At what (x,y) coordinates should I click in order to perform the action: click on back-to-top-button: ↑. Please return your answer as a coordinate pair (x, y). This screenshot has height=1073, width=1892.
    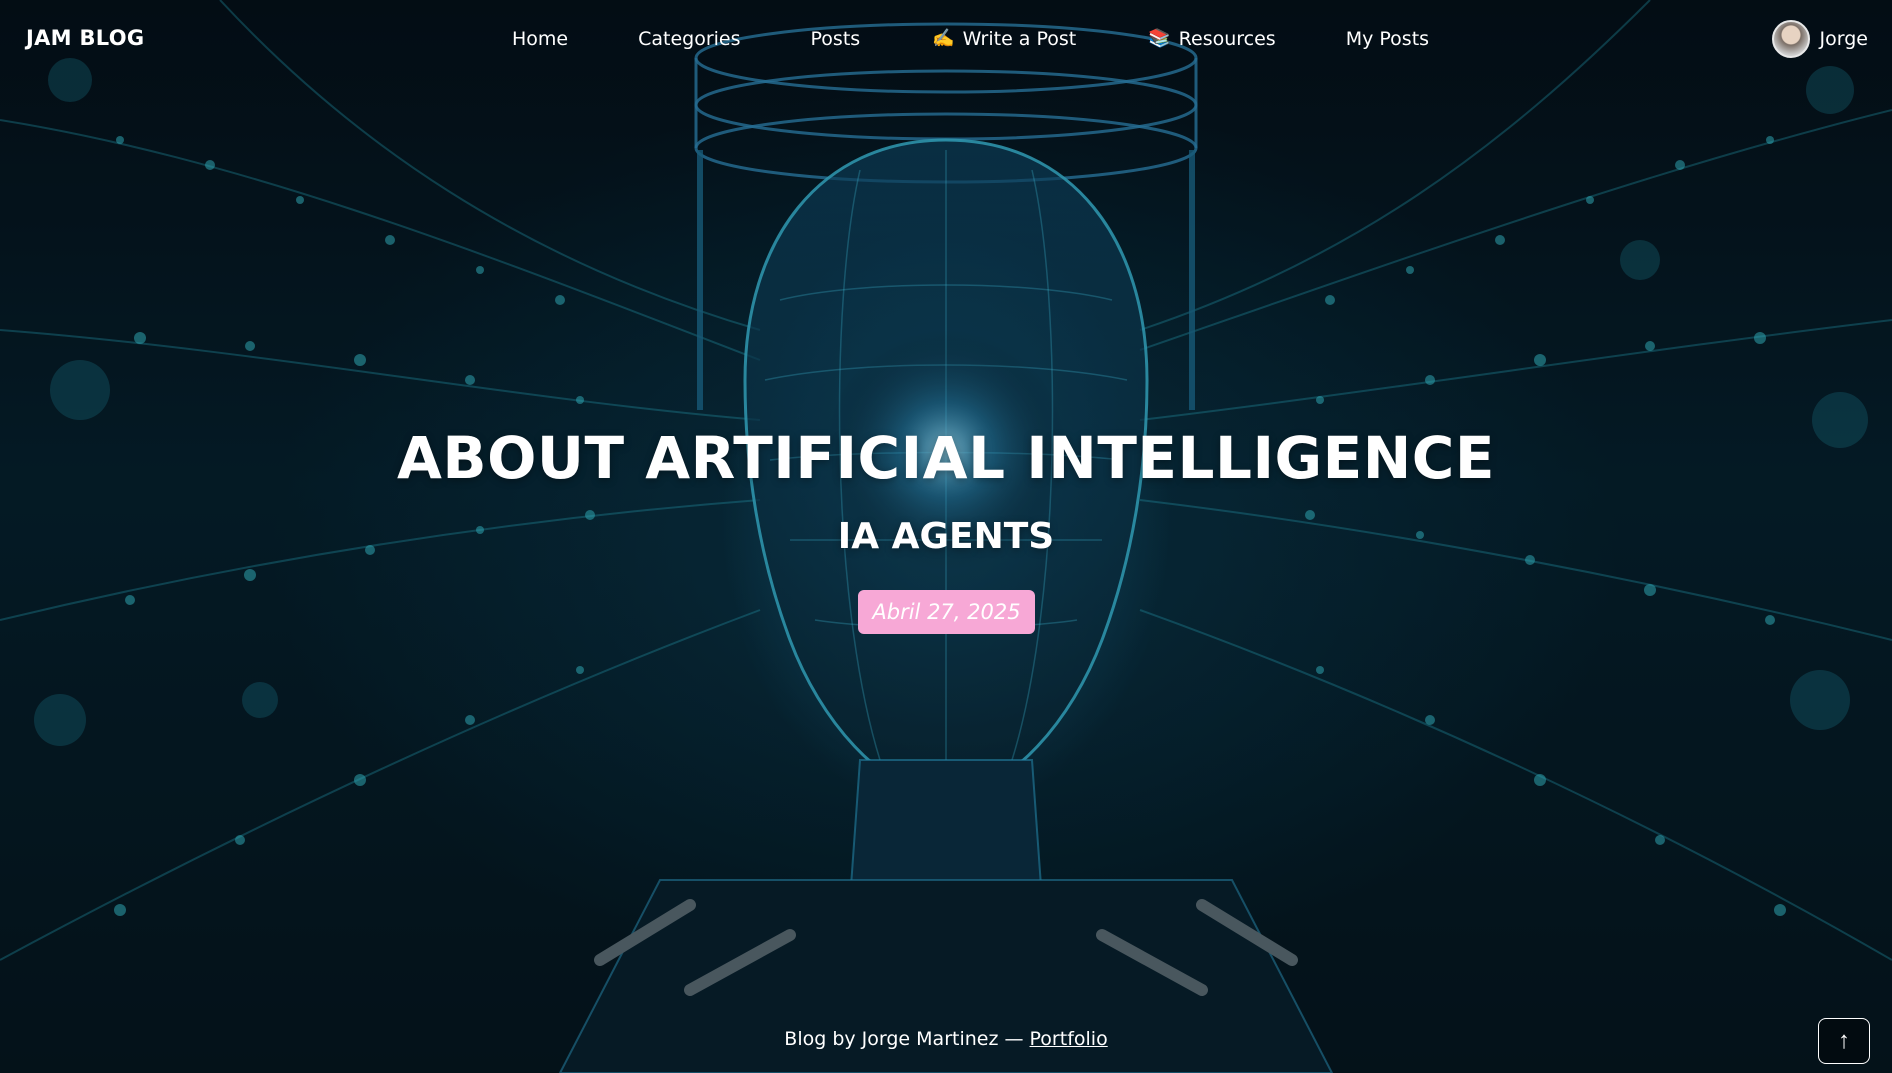
    Looking at the image, I should click on (1844, 1041).